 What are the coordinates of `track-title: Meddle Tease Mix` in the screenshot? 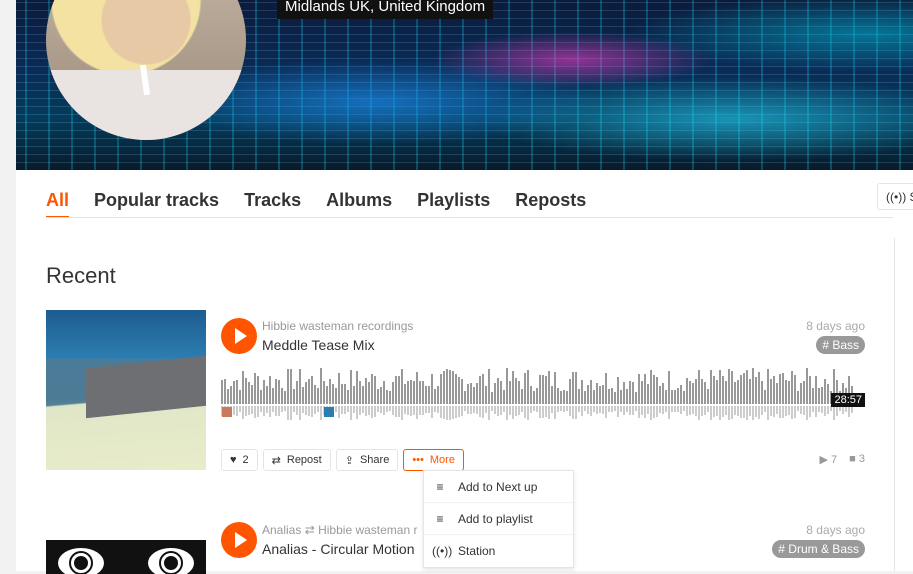 It's located at (318, 345).